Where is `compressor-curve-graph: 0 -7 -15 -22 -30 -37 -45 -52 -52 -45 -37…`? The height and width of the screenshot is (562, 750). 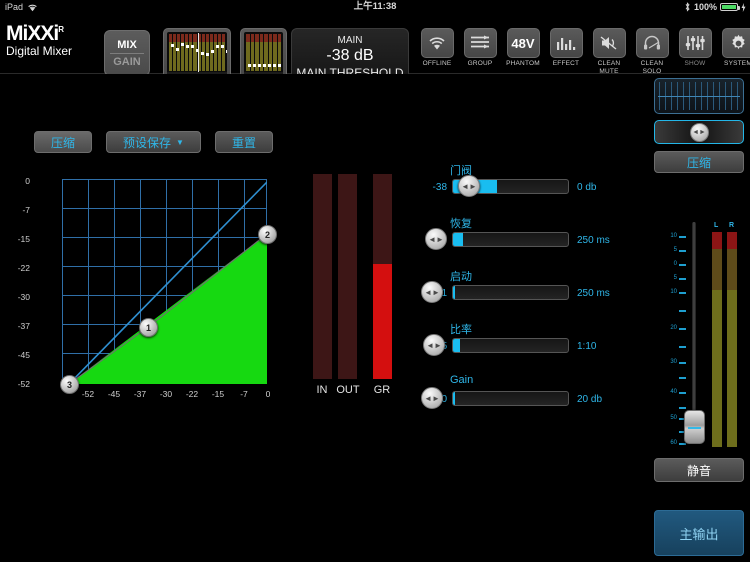 compressor-curve-graph: 0 -7 -15 -22 -30 -37 -45 -52 -52 -45 -37… is located at coordinates (148, 289).